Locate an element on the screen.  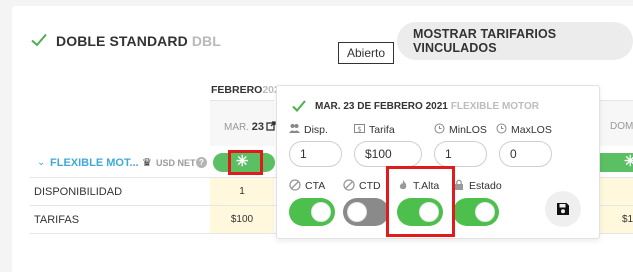
day-header: MAR. 23 is located at coordinates (243, 123).